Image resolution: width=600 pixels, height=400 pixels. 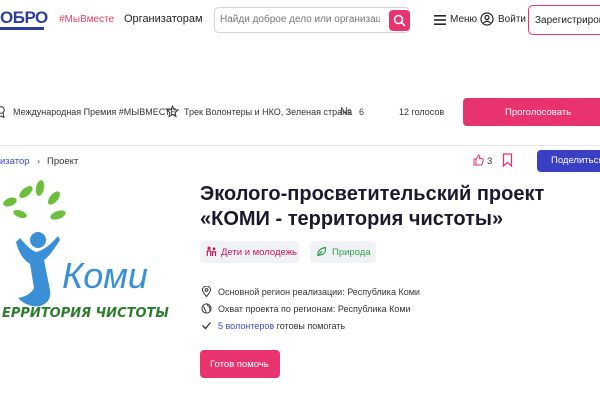 I want to click on track-label: Трек Волонтеры и НКО, Зеленая страна, so click(x=268, y=112).